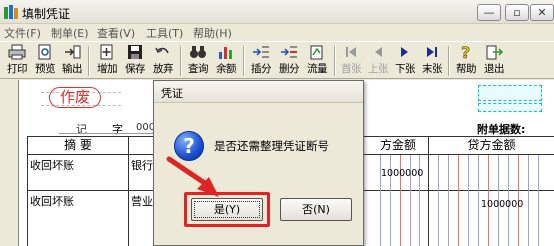 This screenshot has height=246, width=554. What do you see at coordinates (116, 33) in the screenshot?
I see `menu-view: 查看(V)` at bounding box center [116, 33].